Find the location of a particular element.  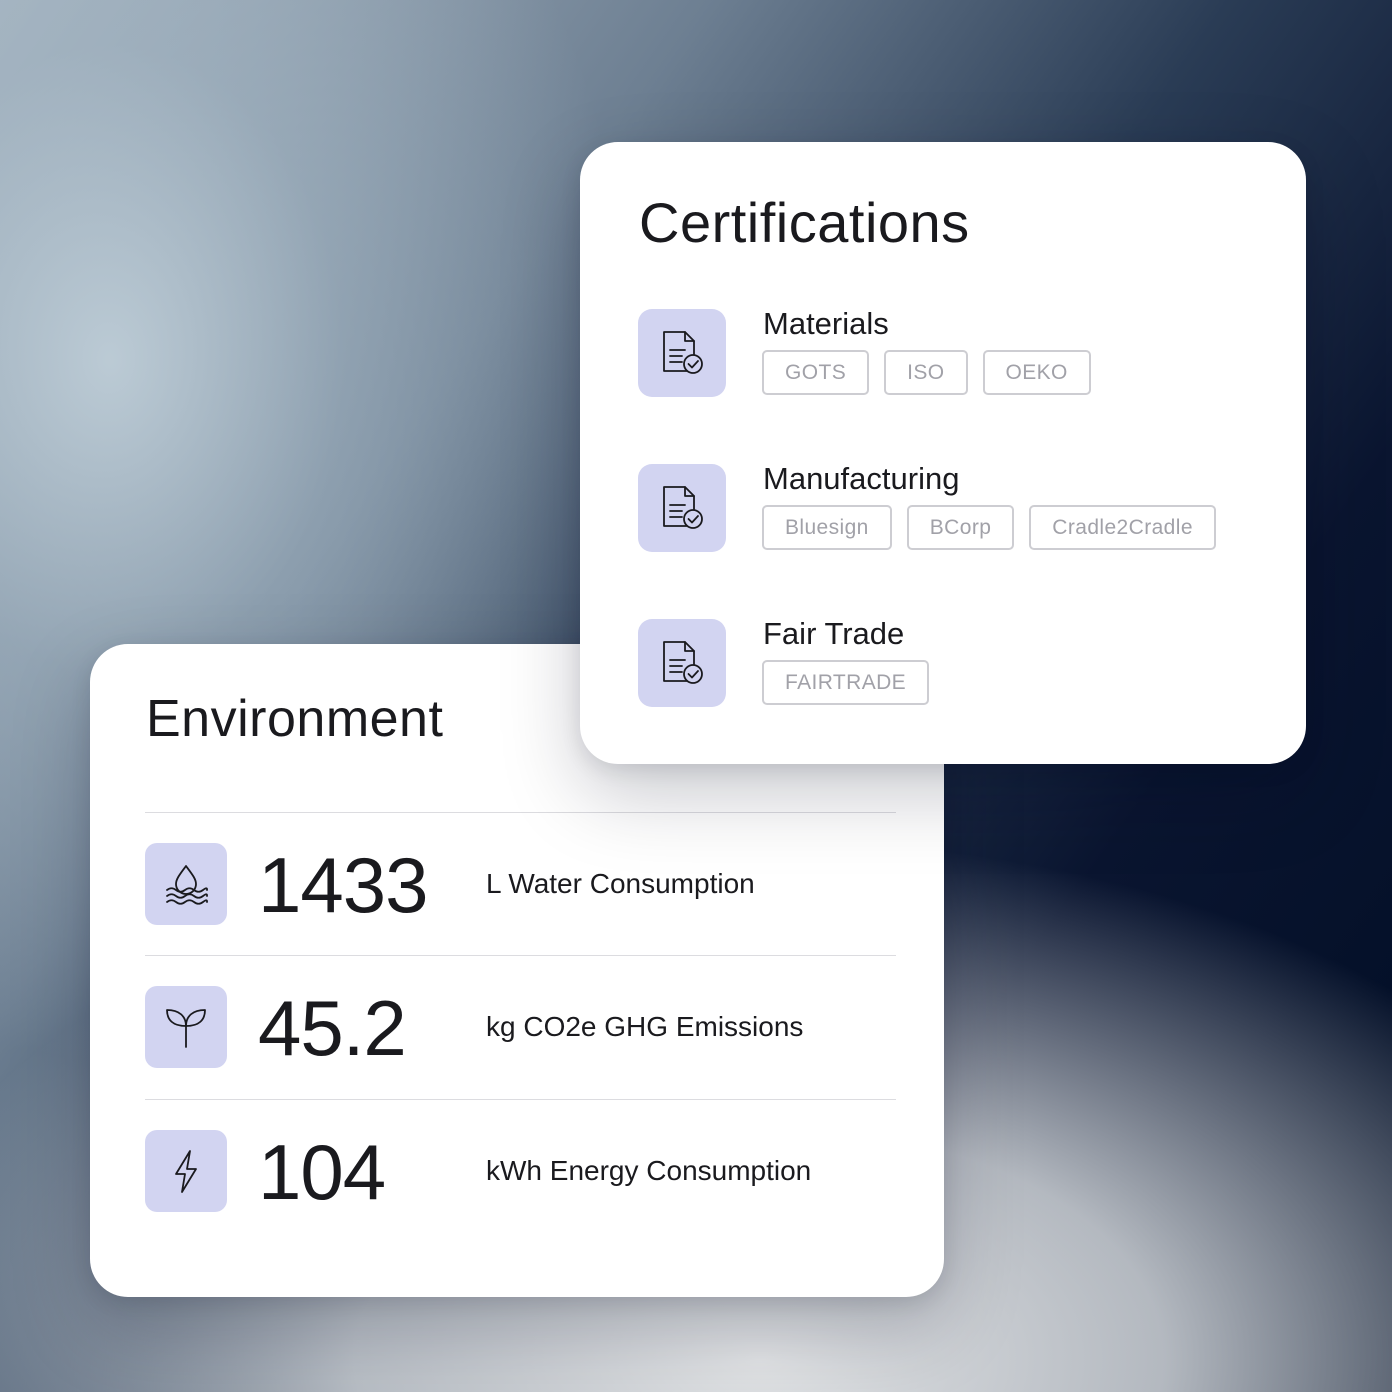

tag-bcorp: BCorp is located at coordinates (960, 527).